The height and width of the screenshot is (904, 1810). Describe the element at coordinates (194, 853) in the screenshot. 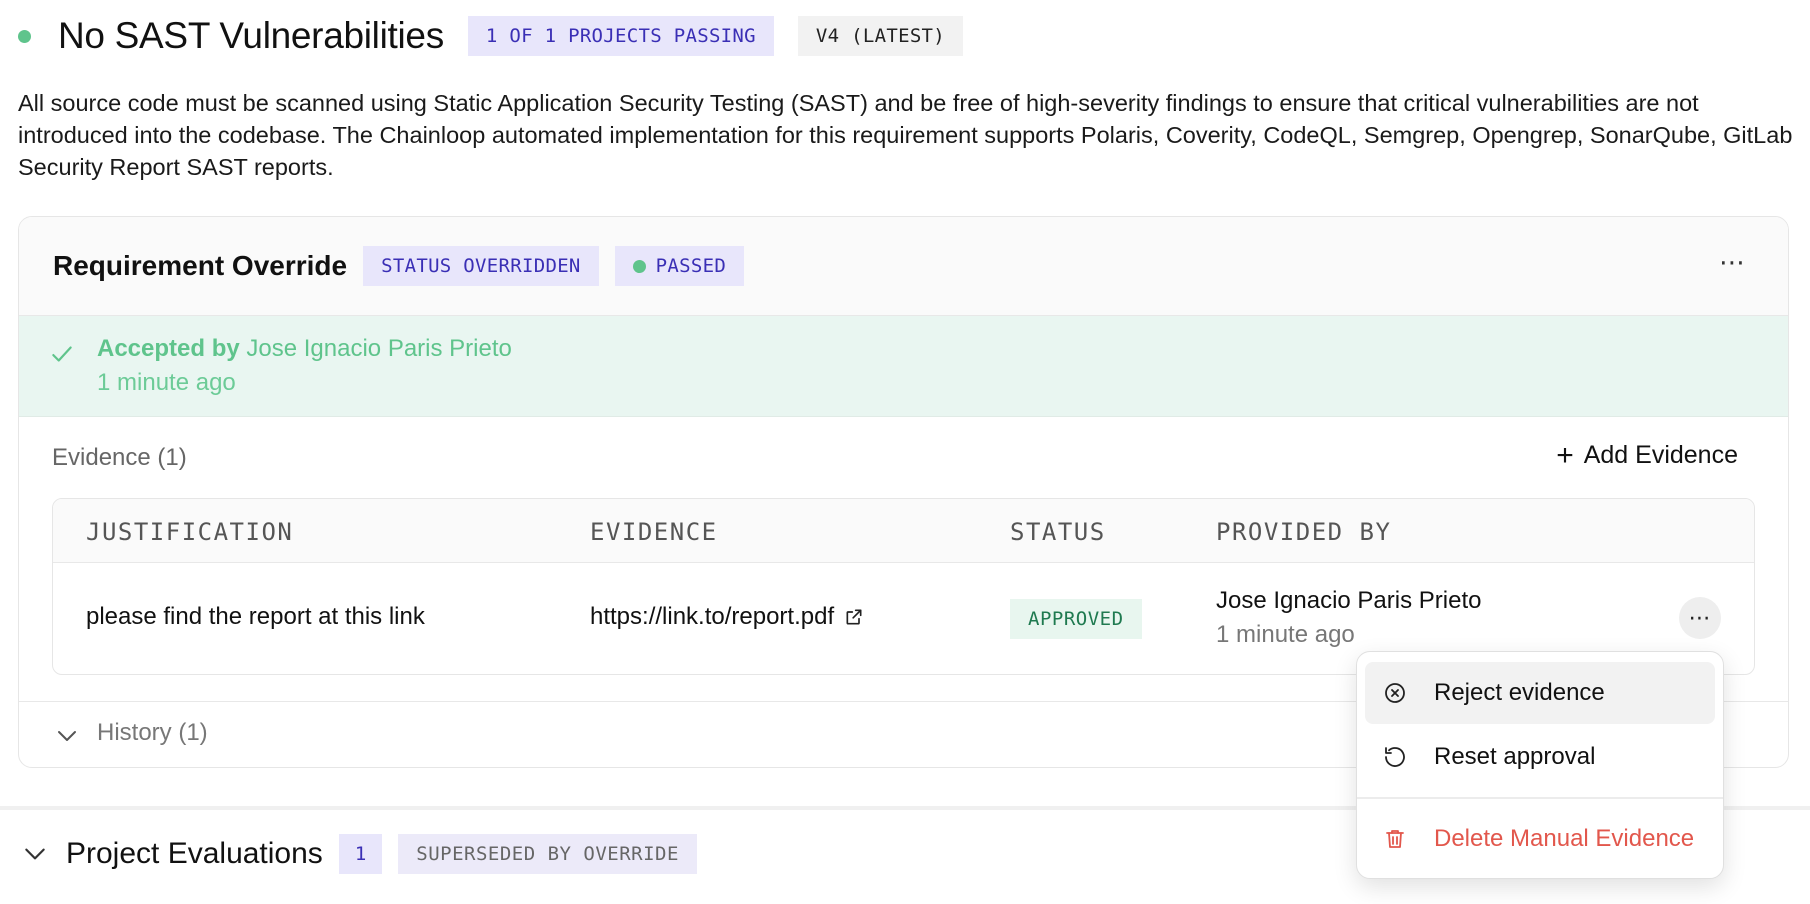

I see `project-evaluations-title: Project Evaluations` at that location.